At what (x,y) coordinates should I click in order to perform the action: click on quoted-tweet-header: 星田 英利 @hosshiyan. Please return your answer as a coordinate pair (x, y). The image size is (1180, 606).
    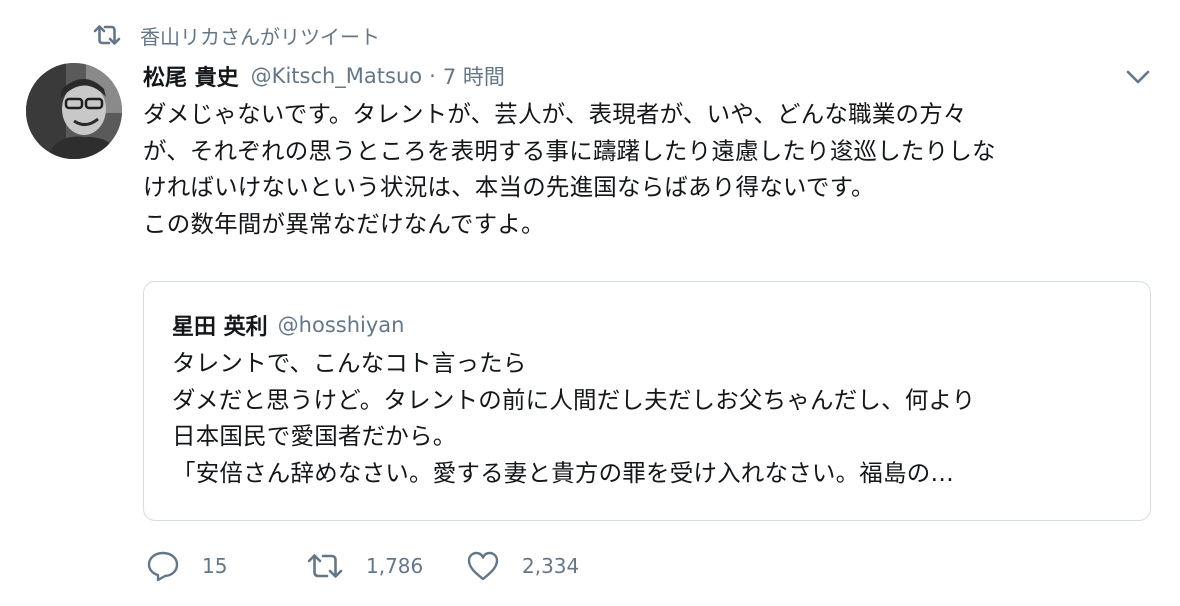
    Looking at the image, I should click on (288, 325).